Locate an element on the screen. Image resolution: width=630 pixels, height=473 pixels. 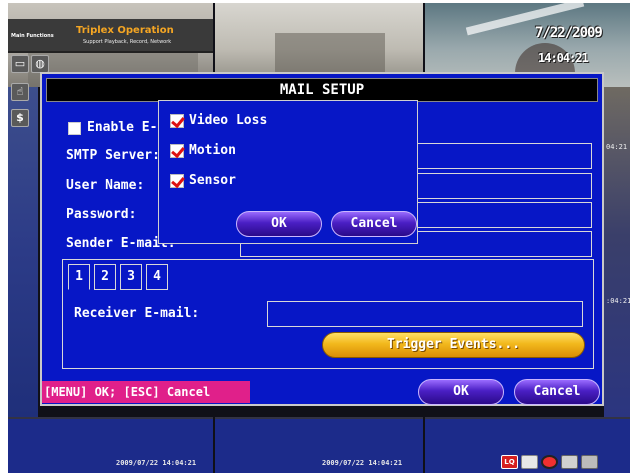
tab-2: 2 is located at coordinates (105, 277).